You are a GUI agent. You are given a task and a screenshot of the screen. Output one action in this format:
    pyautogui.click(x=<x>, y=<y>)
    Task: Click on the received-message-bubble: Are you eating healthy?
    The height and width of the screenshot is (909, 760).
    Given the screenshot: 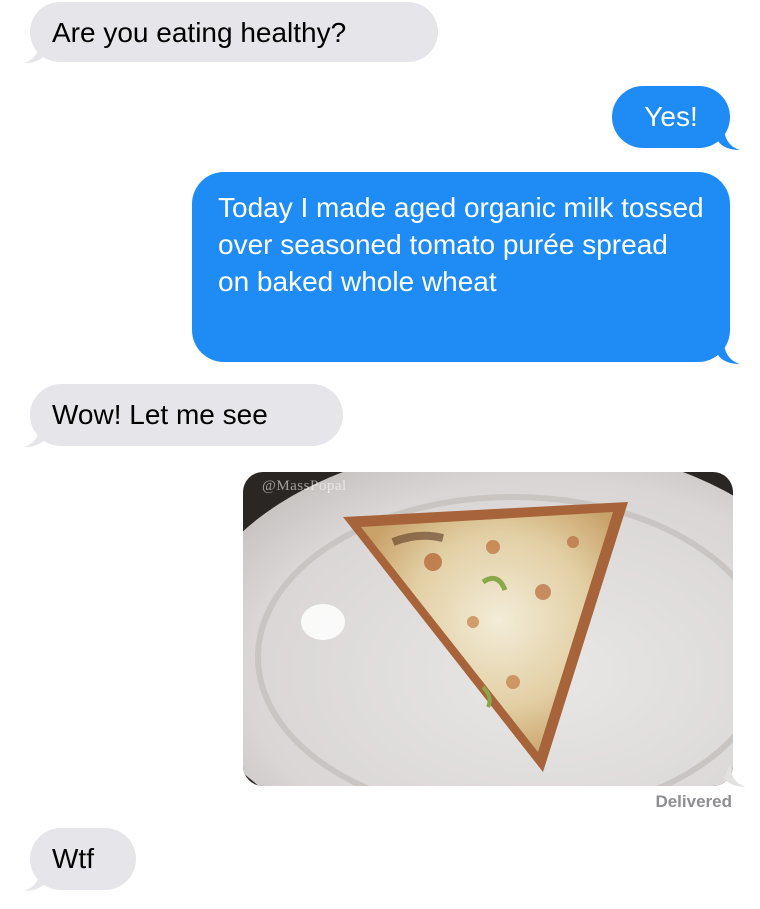 What is the action you would take?
    pyautogui.click(x=234, y=32)
    